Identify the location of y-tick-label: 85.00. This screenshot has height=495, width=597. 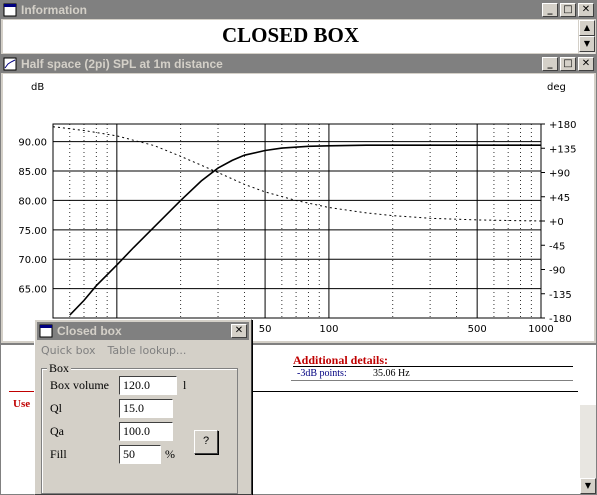
(32, 172).